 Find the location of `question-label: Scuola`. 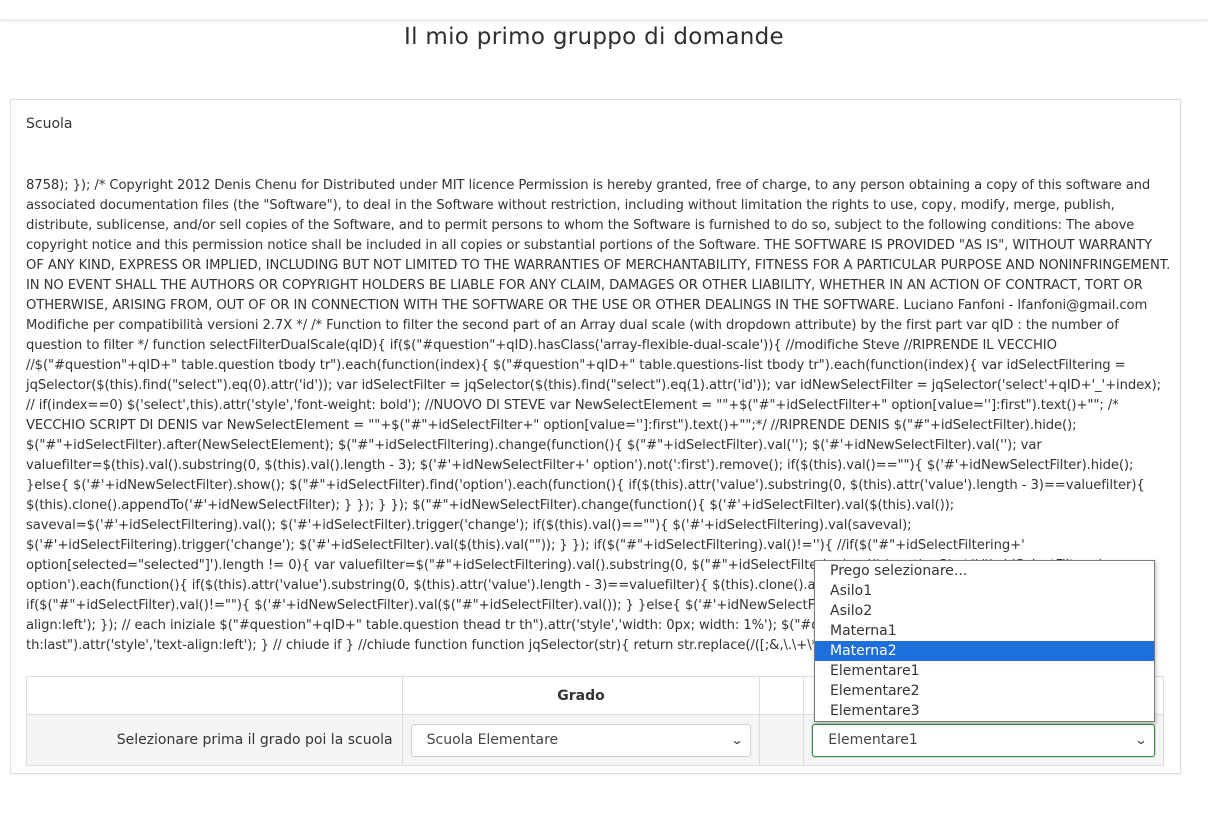

question-label: Scuola is located at coordinates (49, 124).